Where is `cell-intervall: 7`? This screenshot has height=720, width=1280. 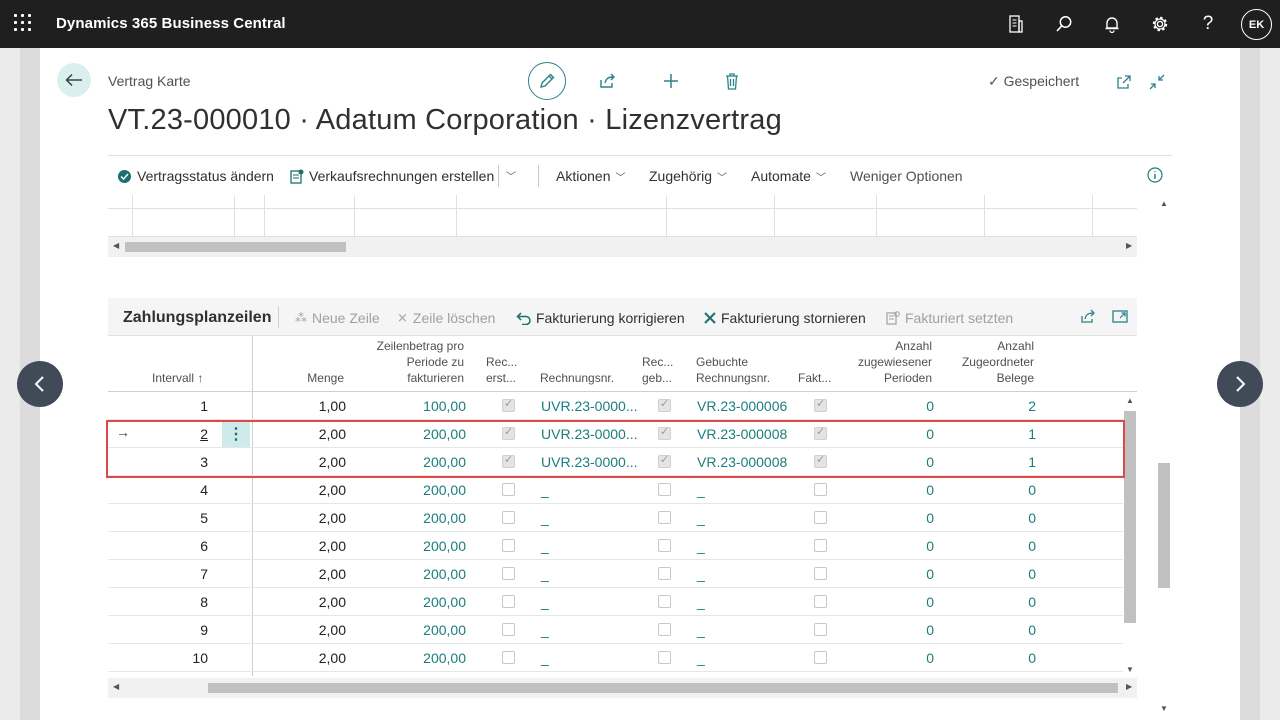
cell-intervall: 7 is located at coordinates (188, 574).